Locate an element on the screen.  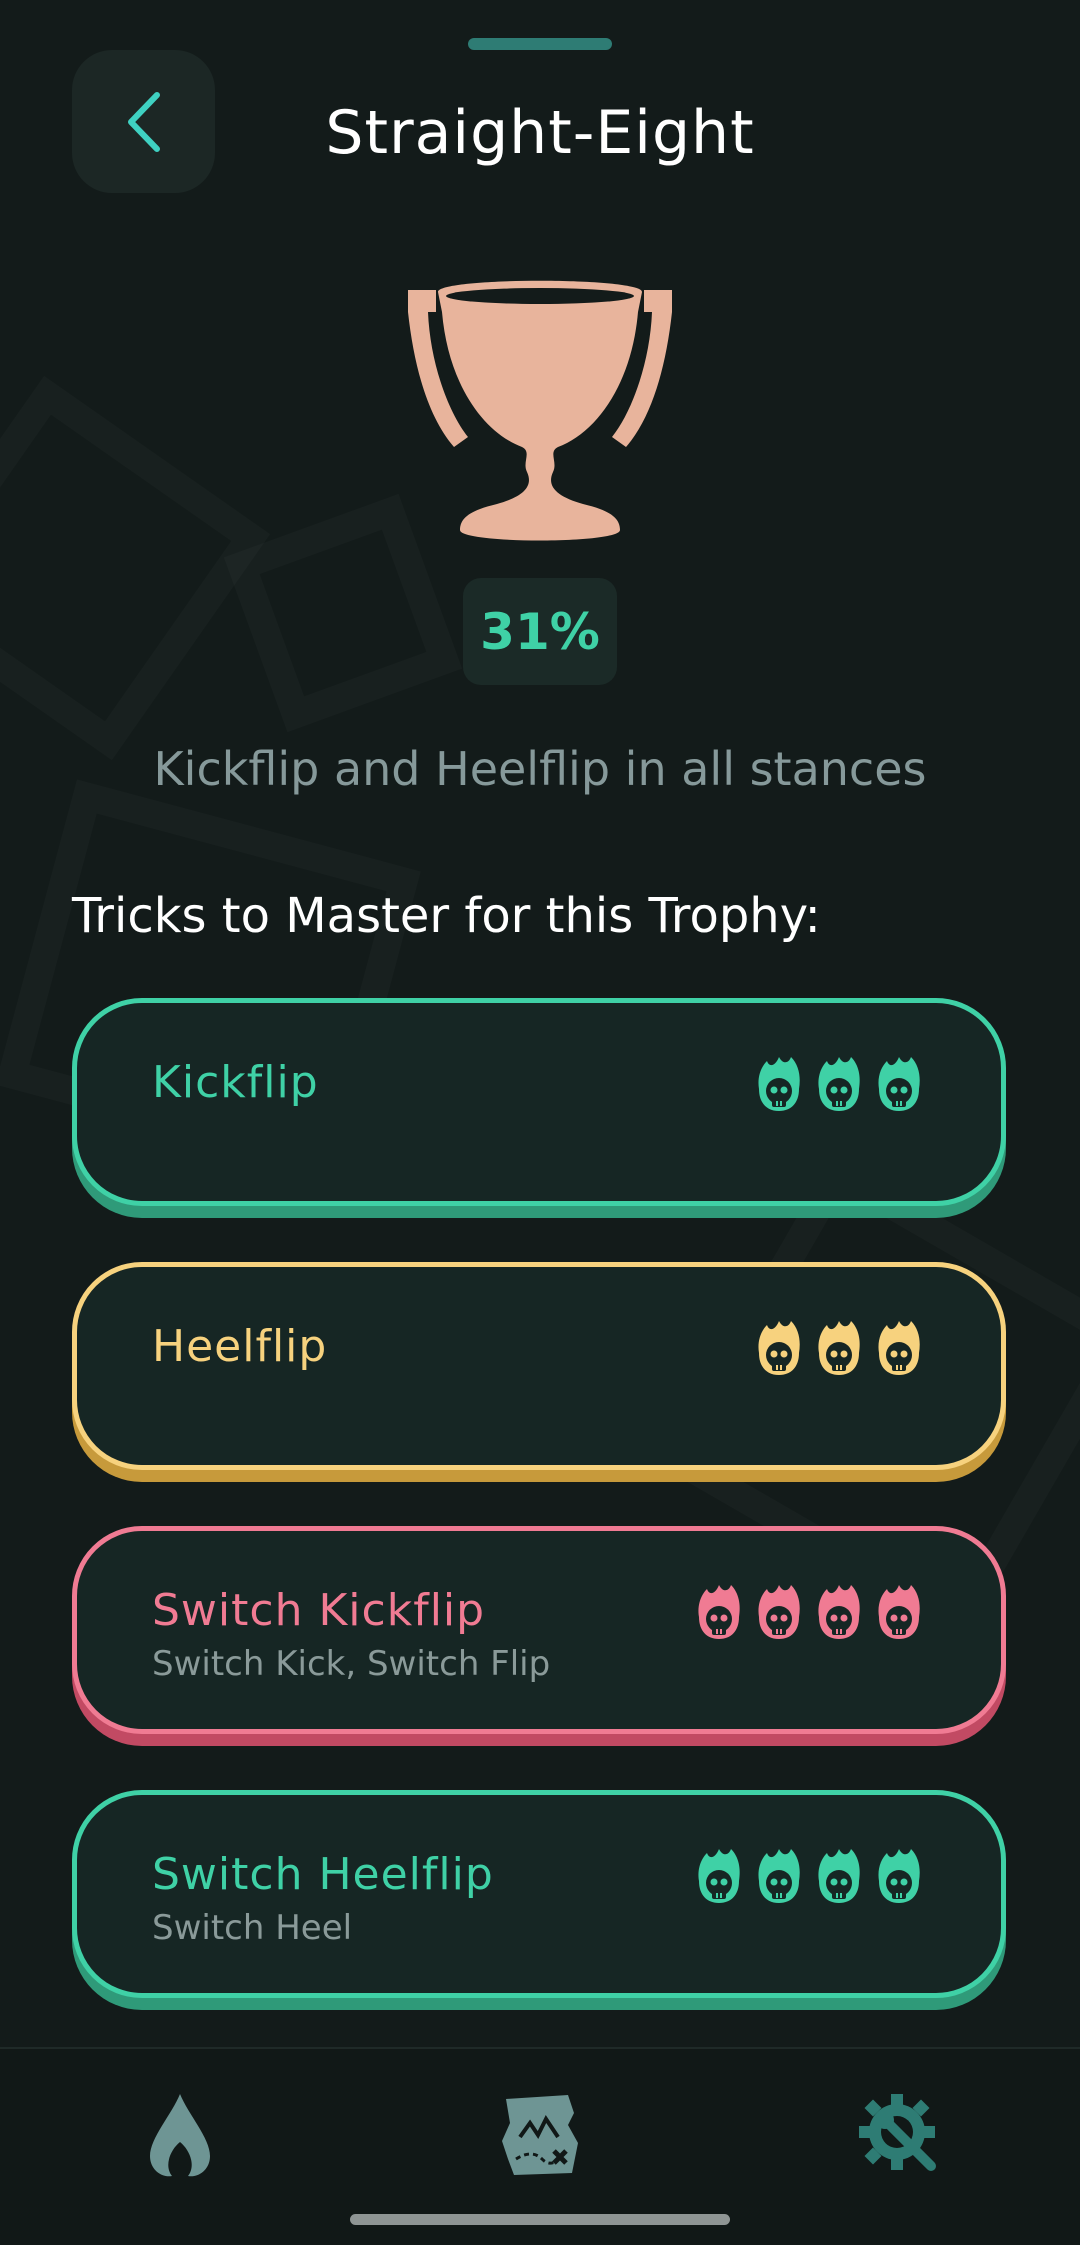
trick-name: Kickflip is located at coordinates (235, 1082).